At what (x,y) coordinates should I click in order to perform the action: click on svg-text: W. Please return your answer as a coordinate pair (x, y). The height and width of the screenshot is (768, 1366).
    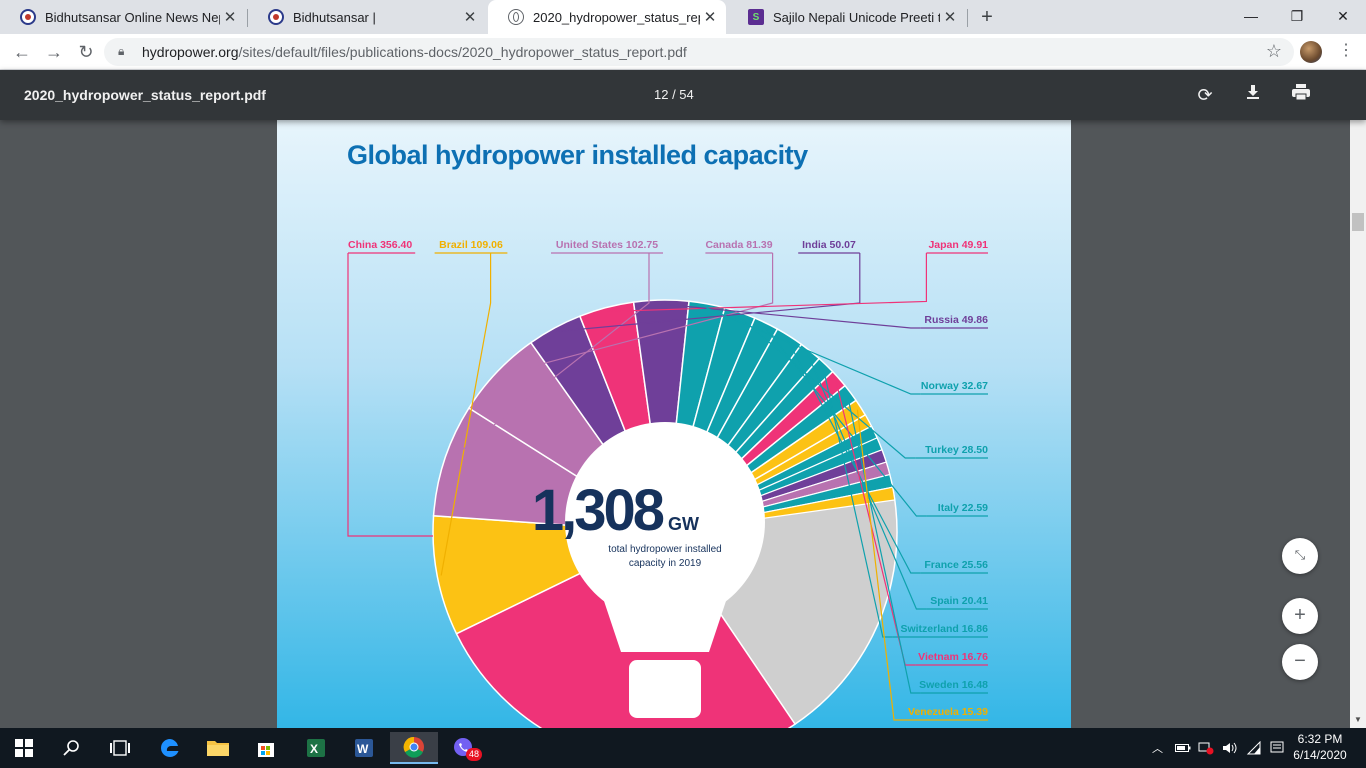
    Looking at the image, I should click on (363, 749).